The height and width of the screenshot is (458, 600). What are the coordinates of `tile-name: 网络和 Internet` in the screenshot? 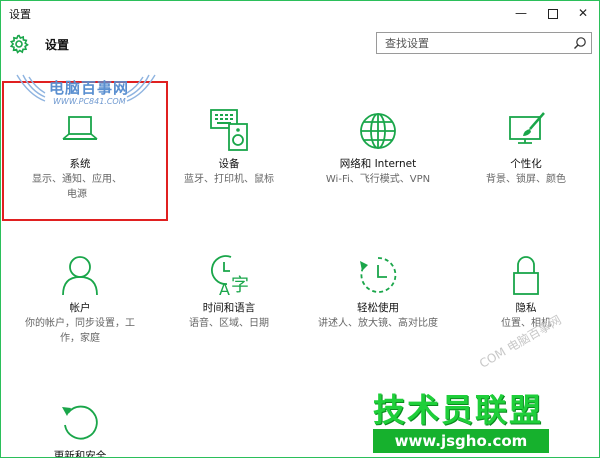 It's located at (378, 164).